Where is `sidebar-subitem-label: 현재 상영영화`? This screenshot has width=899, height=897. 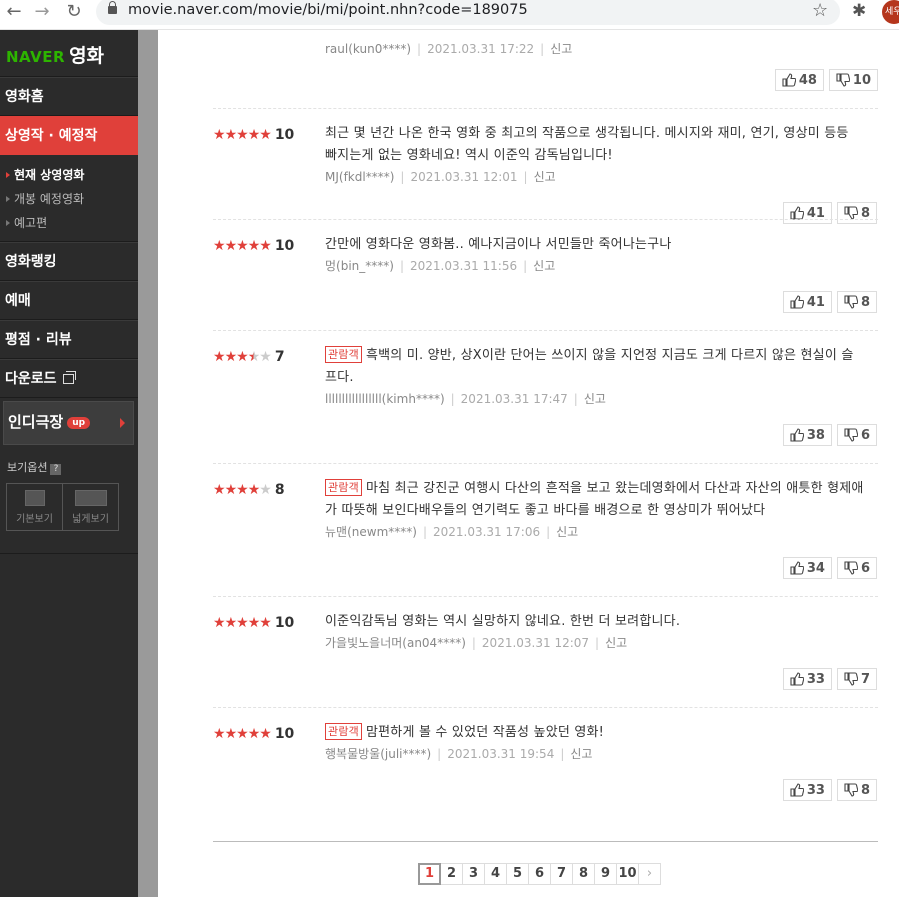 sidebar-subitem-label: 현재 상영영화 is located at coordinates (49, 175).